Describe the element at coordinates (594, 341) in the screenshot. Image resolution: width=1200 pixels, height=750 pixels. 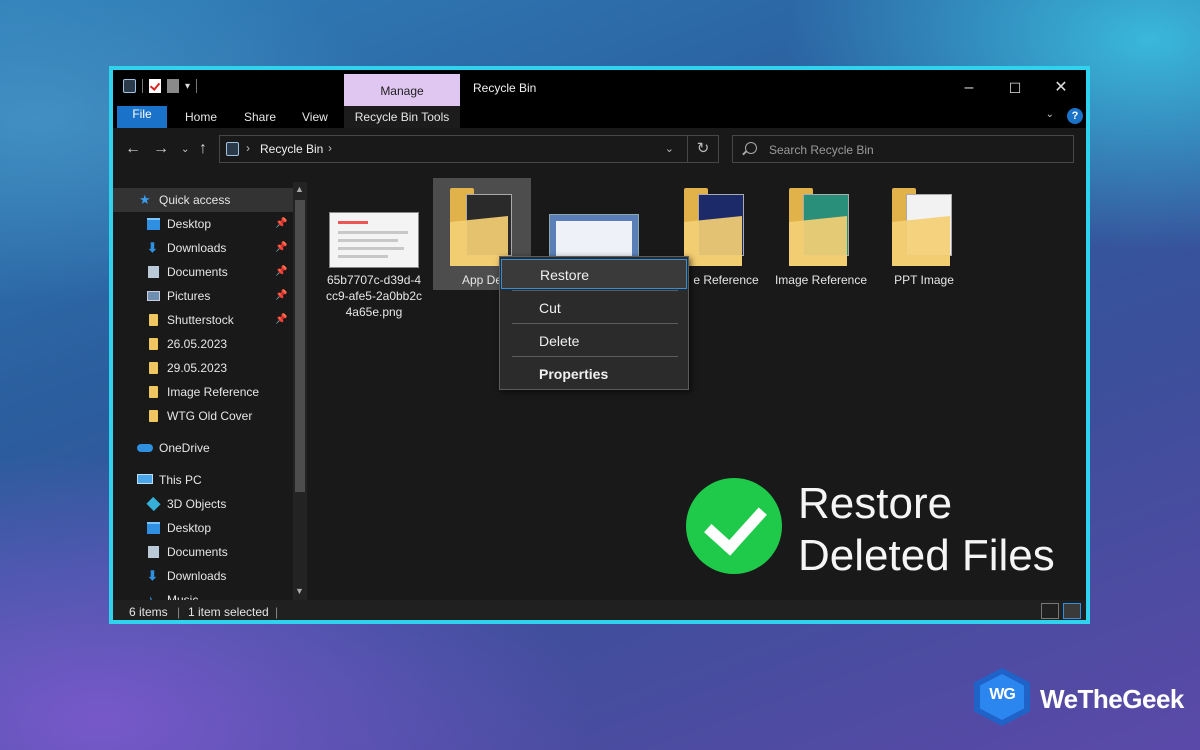
I see `context-menu-delete: Delete` at that location.